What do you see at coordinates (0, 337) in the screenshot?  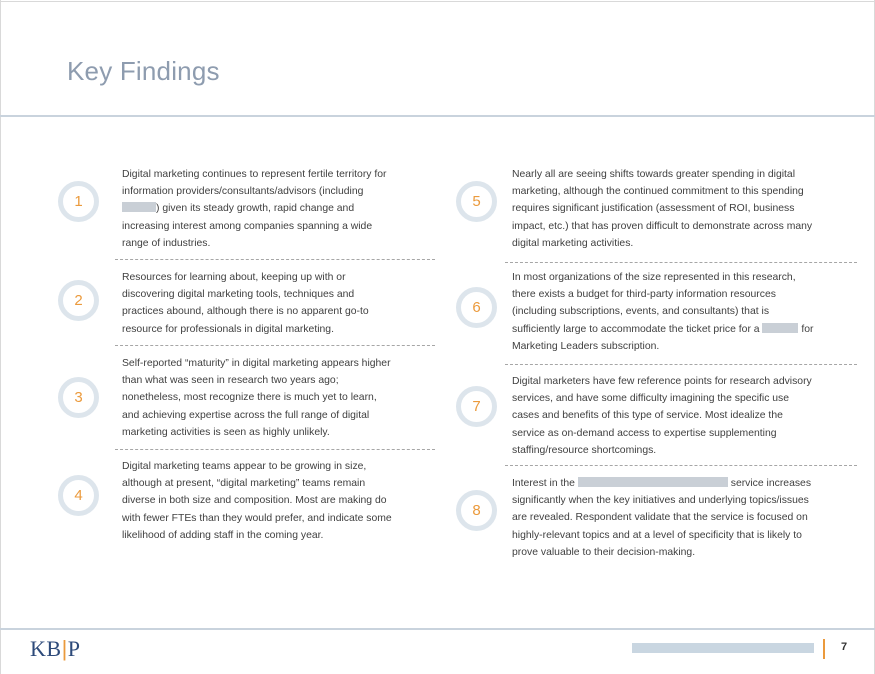 I see `frame-left` at bounding box center [0, 337].